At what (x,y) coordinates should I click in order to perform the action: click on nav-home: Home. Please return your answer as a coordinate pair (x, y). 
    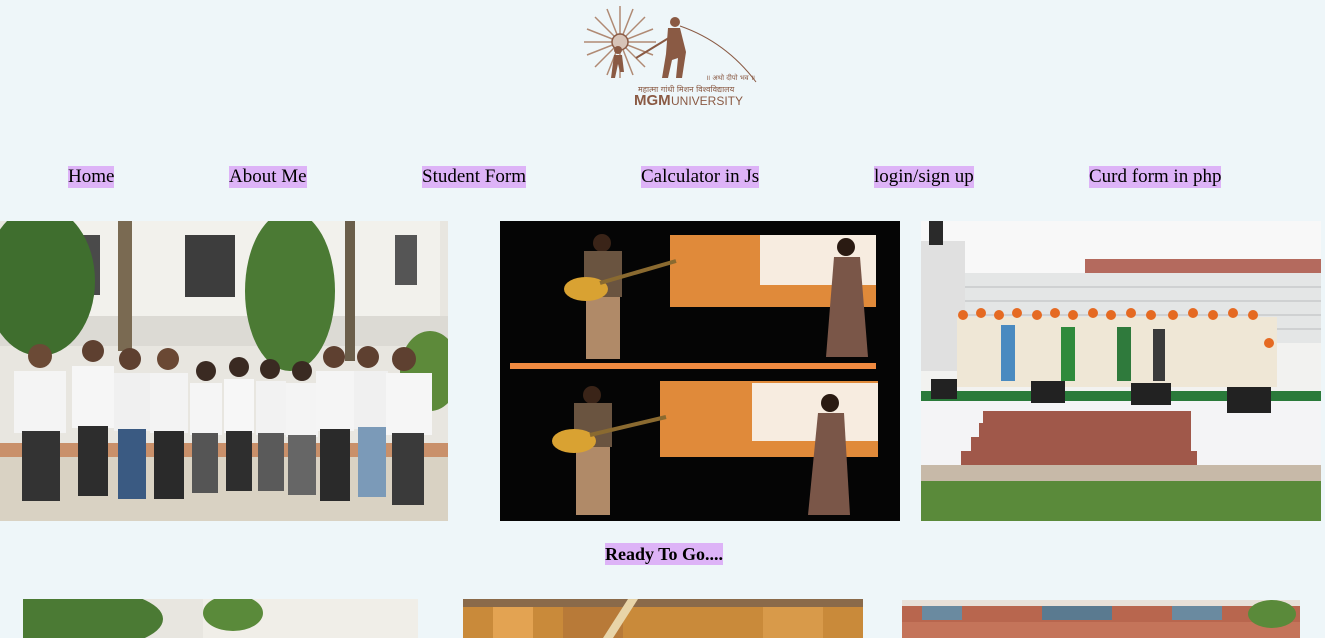
    Looking at the image, I should click on (91, 177).